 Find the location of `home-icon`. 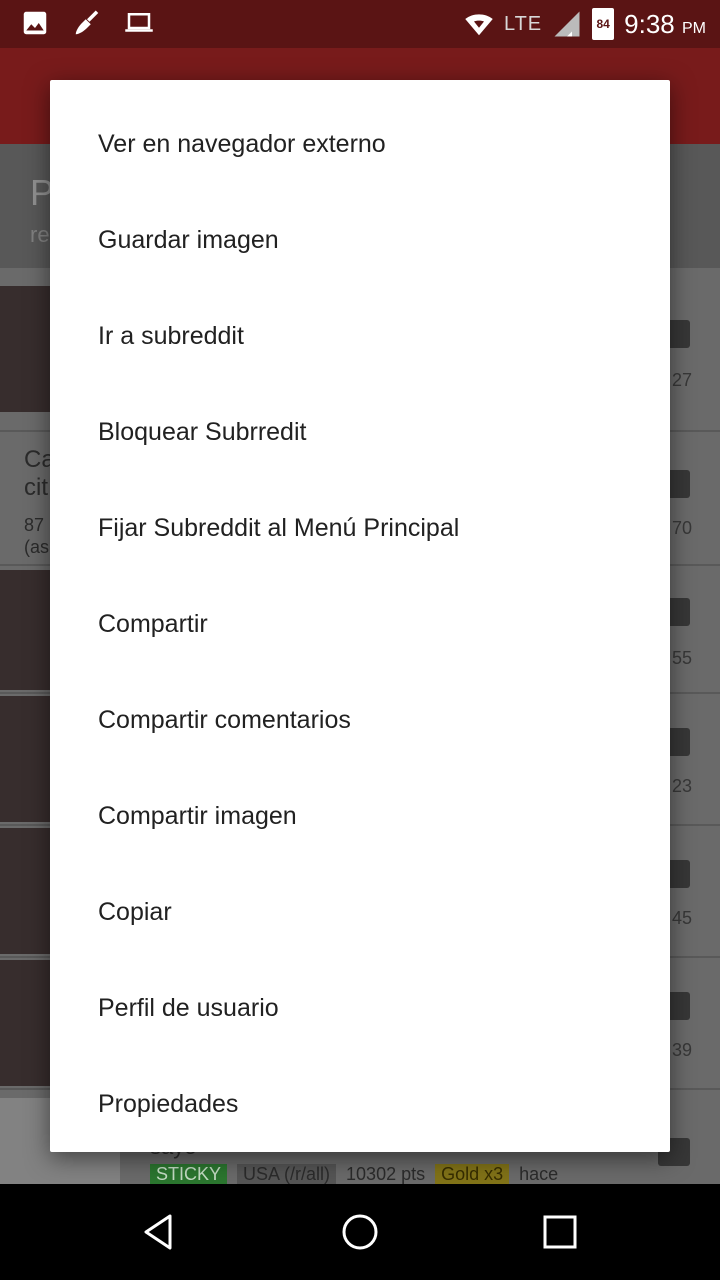

home-icon is located at coordinates (360, 1232).